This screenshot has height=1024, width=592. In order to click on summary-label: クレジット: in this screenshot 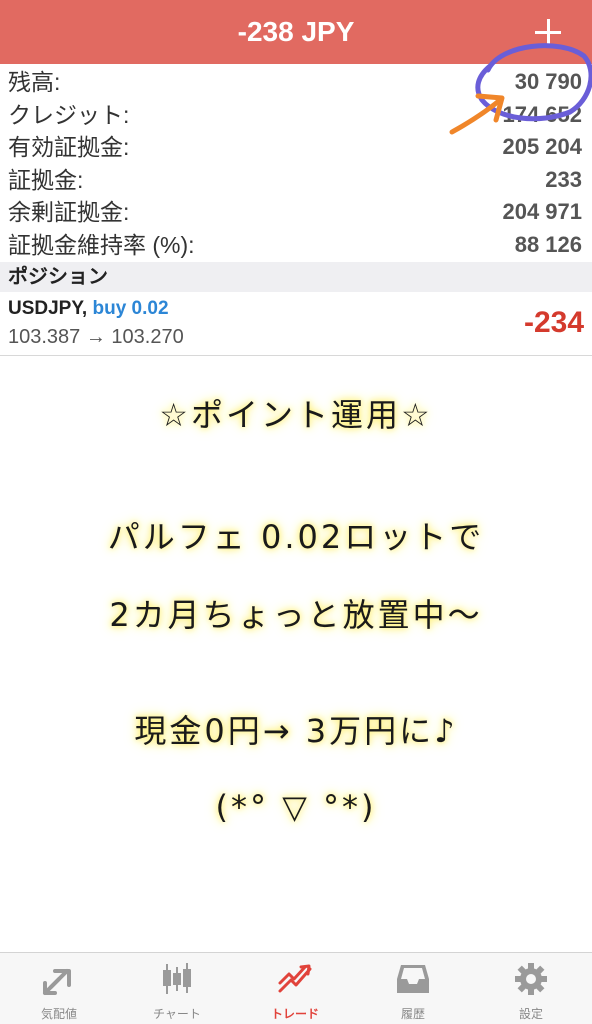, I will do `click(69, 114)`.